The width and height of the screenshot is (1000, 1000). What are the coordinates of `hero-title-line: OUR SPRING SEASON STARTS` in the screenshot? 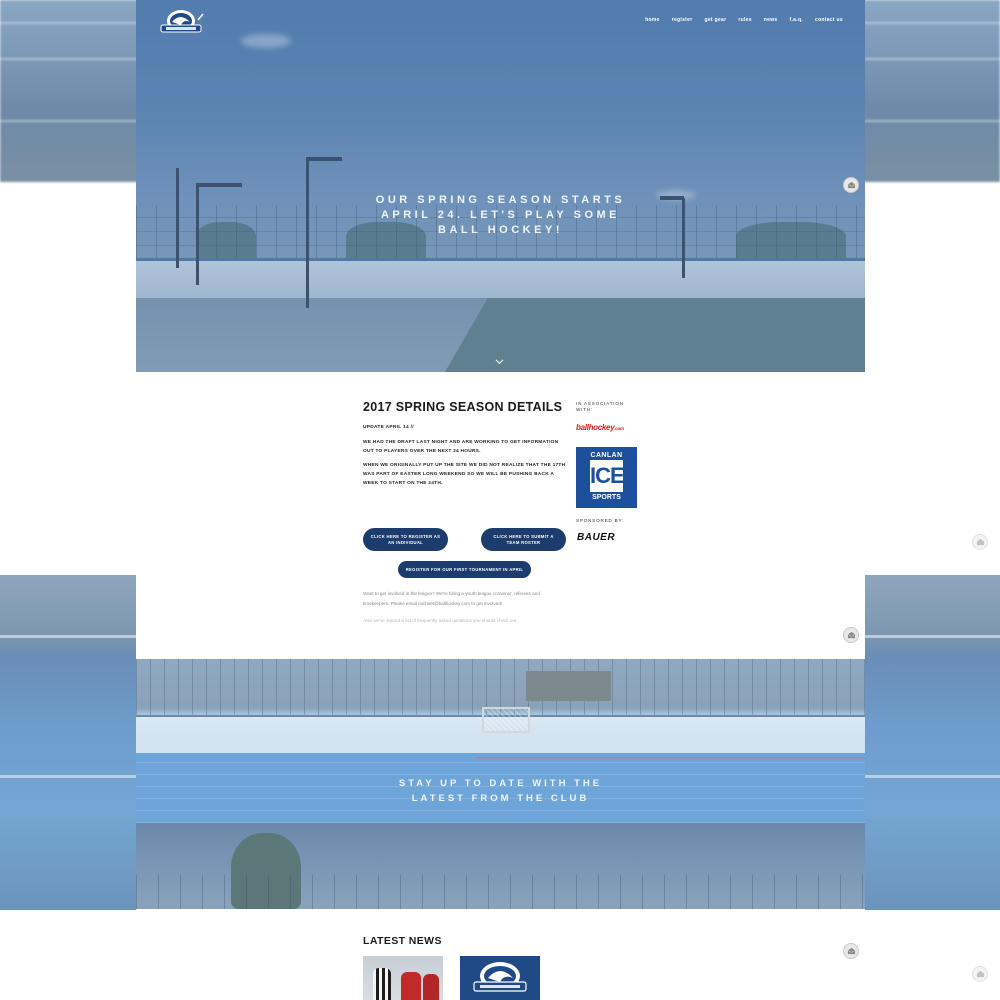 It's located at (500, 200).